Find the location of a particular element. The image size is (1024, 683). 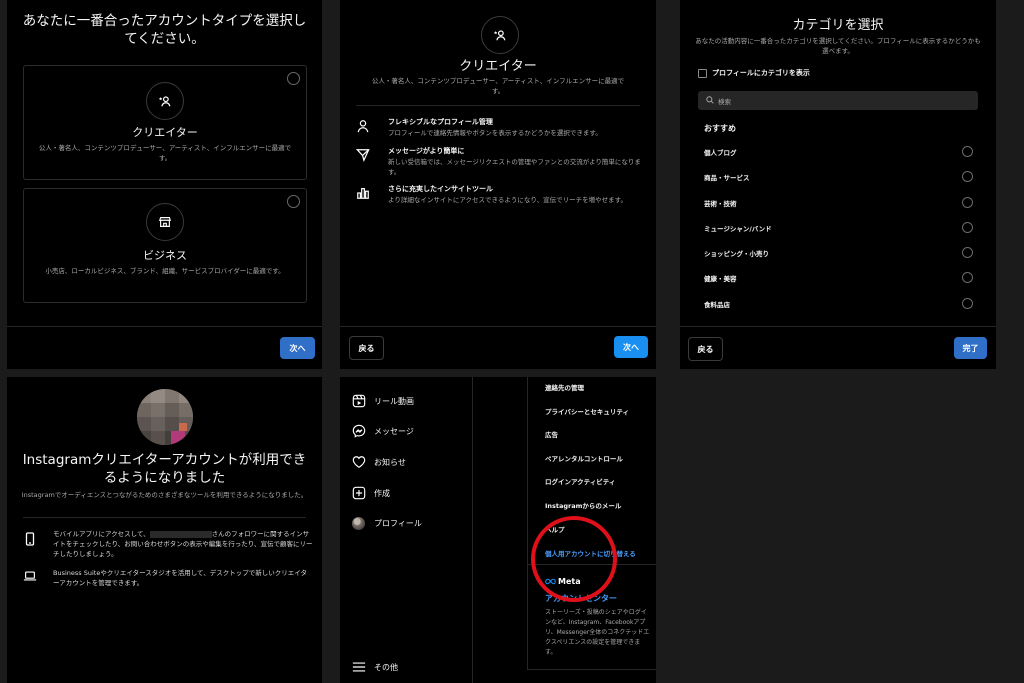

nav-item-profile: プロフィール is located at coordinates (411, 524).